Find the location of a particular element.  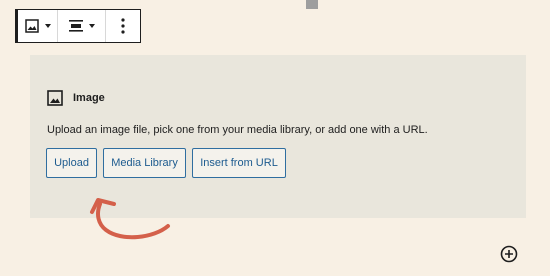

upload-button: Upload is located at coordinates (71, 163).